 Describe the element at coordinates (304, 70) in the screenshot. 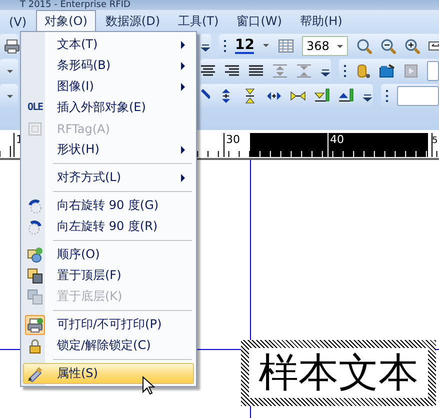

I see `collapse-icon` at that location.